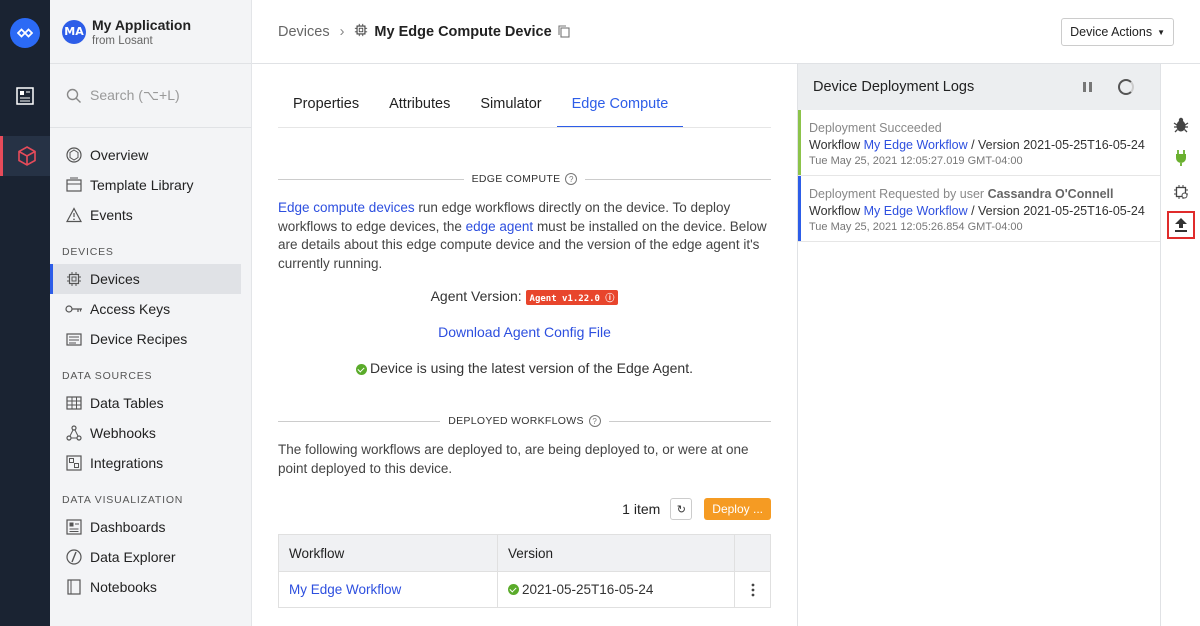 This screenshot has height=626, width=1200. I want to click on refresh-icon: ↻, so click(681, 509).